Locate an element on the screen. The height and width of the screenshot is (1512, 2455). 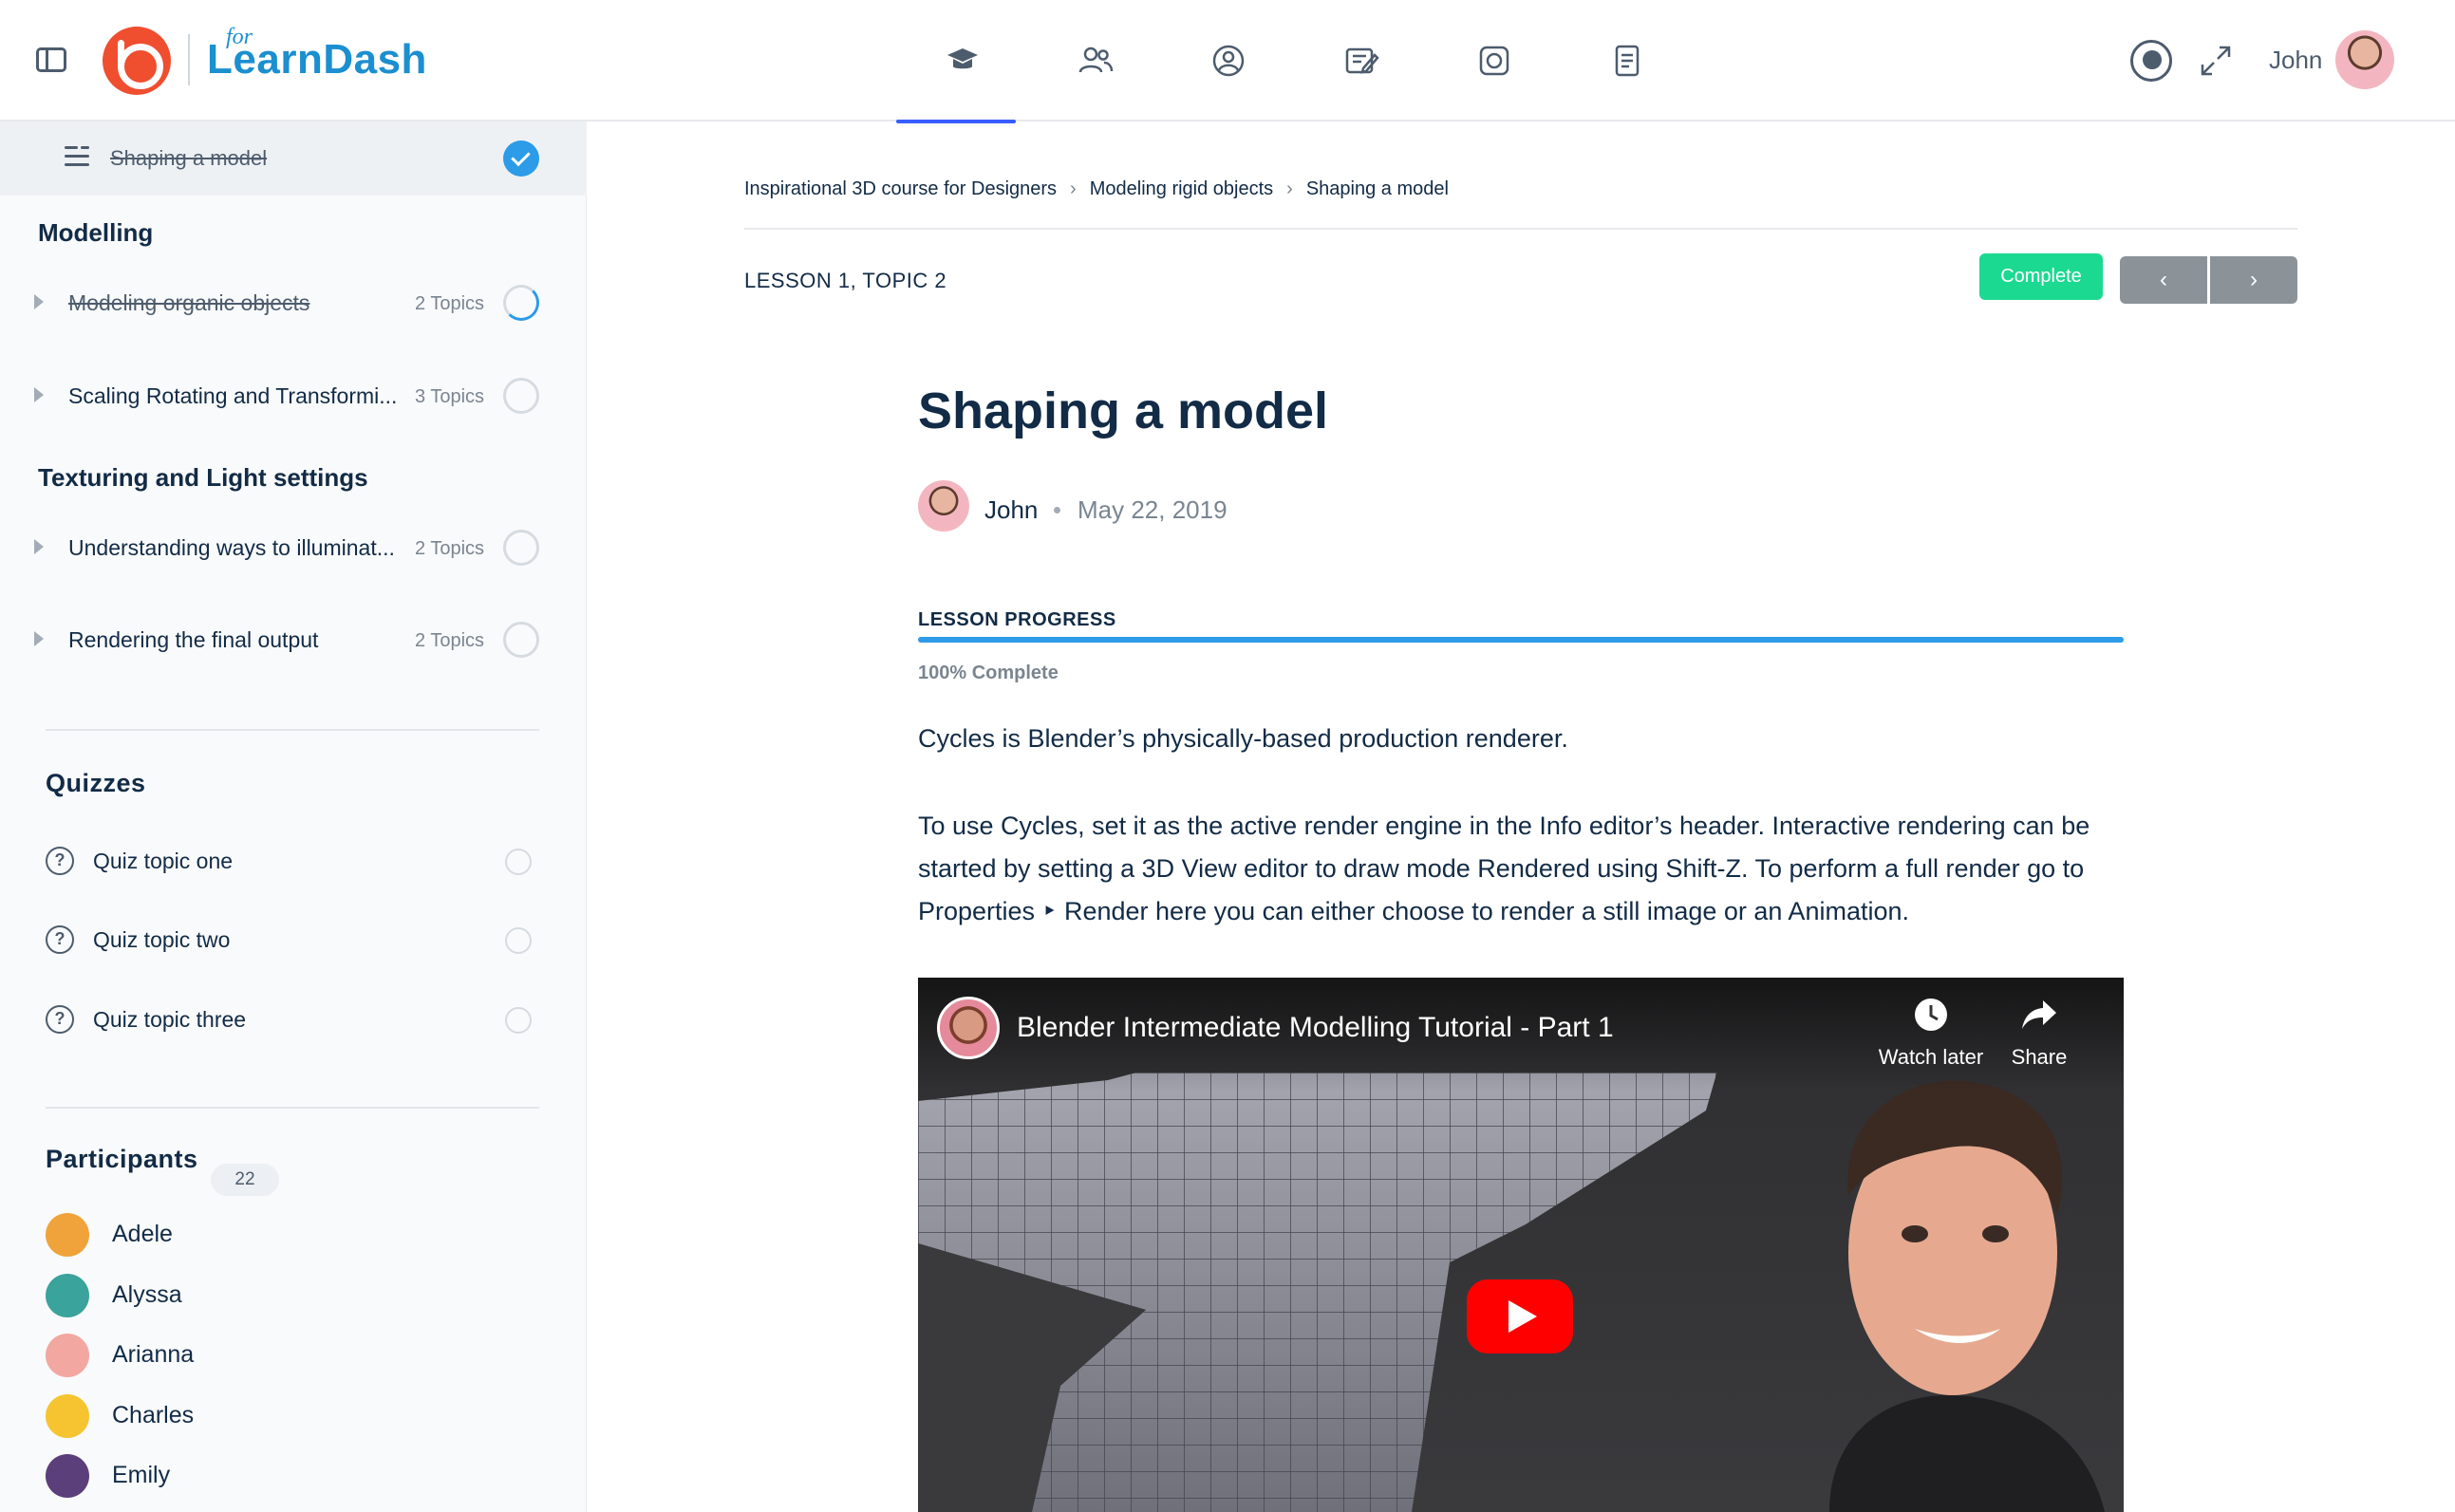
lesson-item: Modeling organic objects 2 Topics is located at coordinates (293, 303).